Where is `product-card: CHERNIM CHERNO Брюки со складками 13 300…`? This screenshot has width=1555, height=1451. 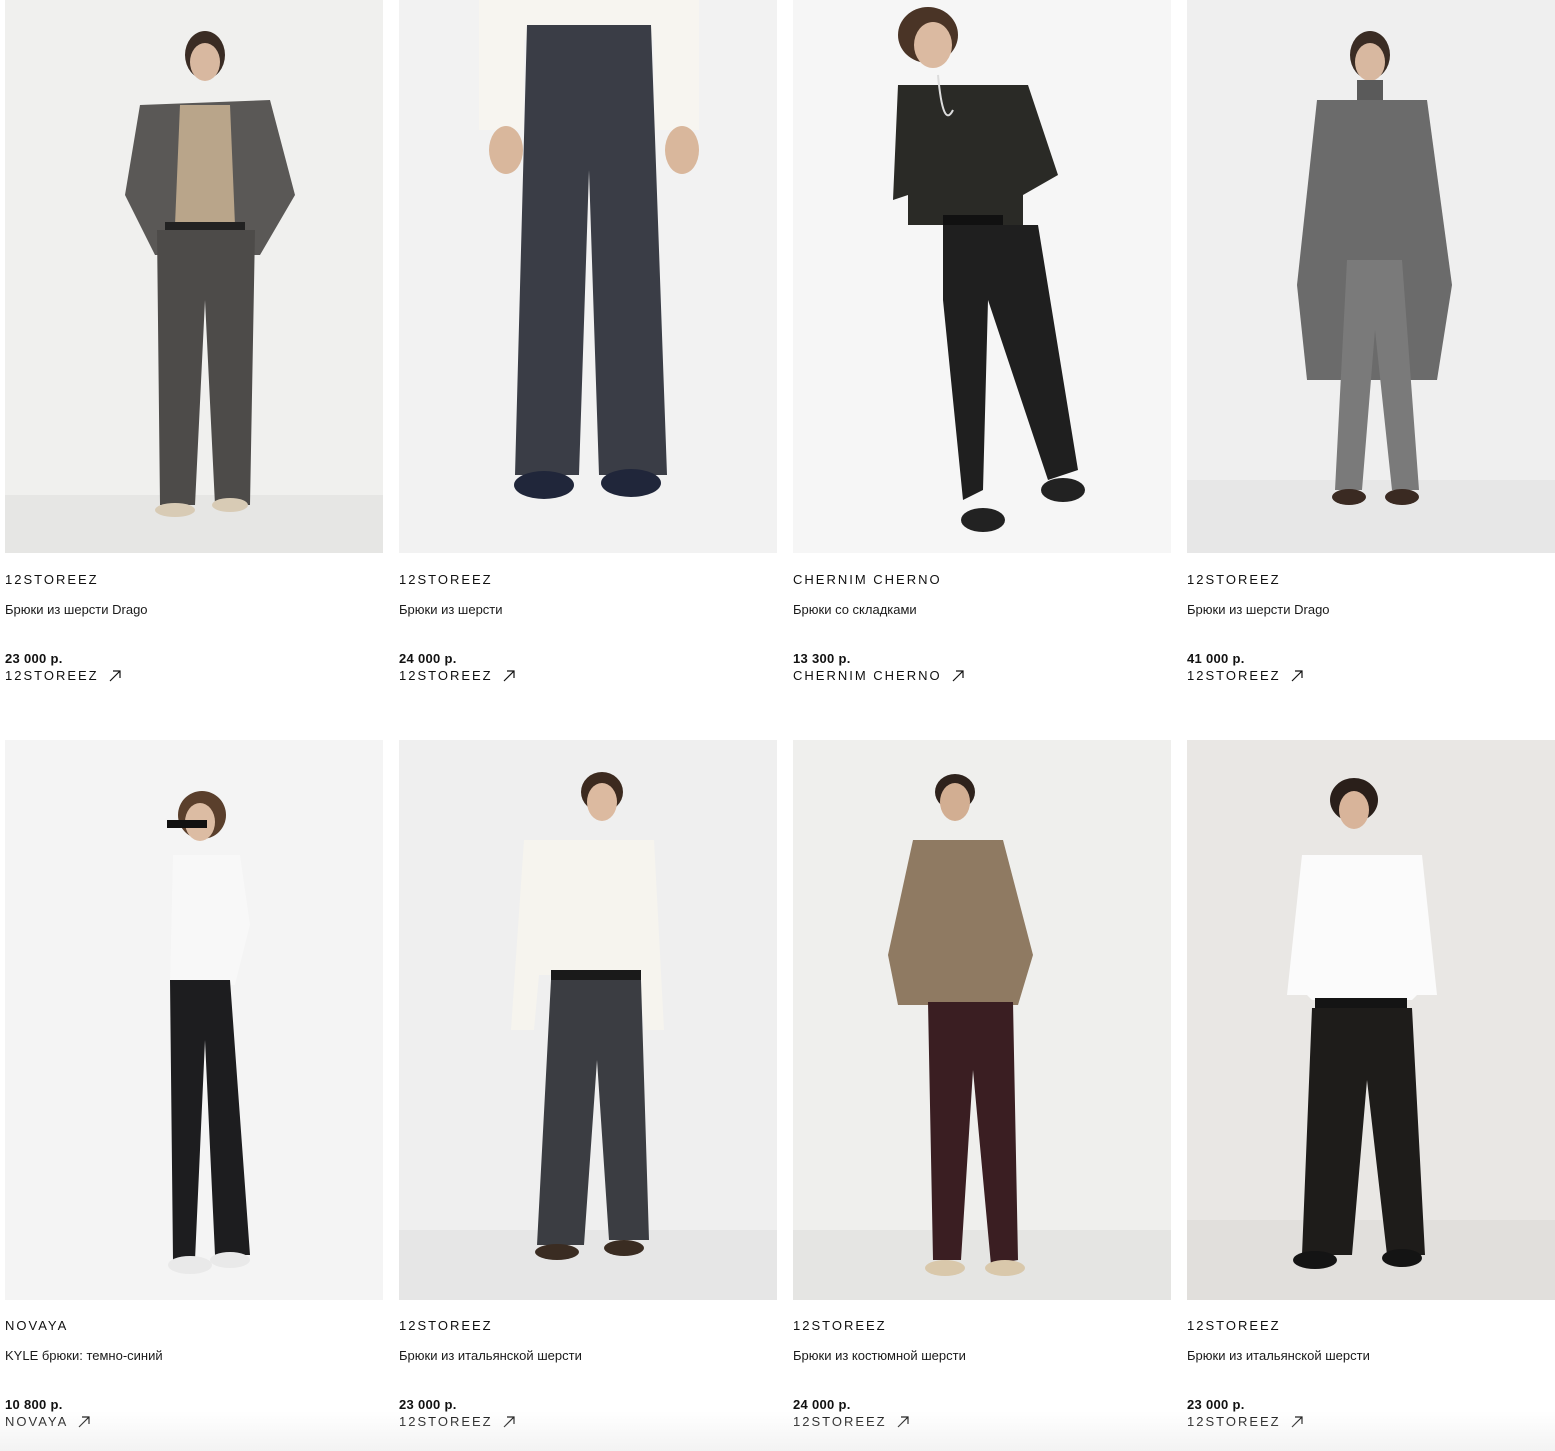
product-card: CHERNIM CHERNO Брюки со складками 13 300… is located at coordinates (982, 342).